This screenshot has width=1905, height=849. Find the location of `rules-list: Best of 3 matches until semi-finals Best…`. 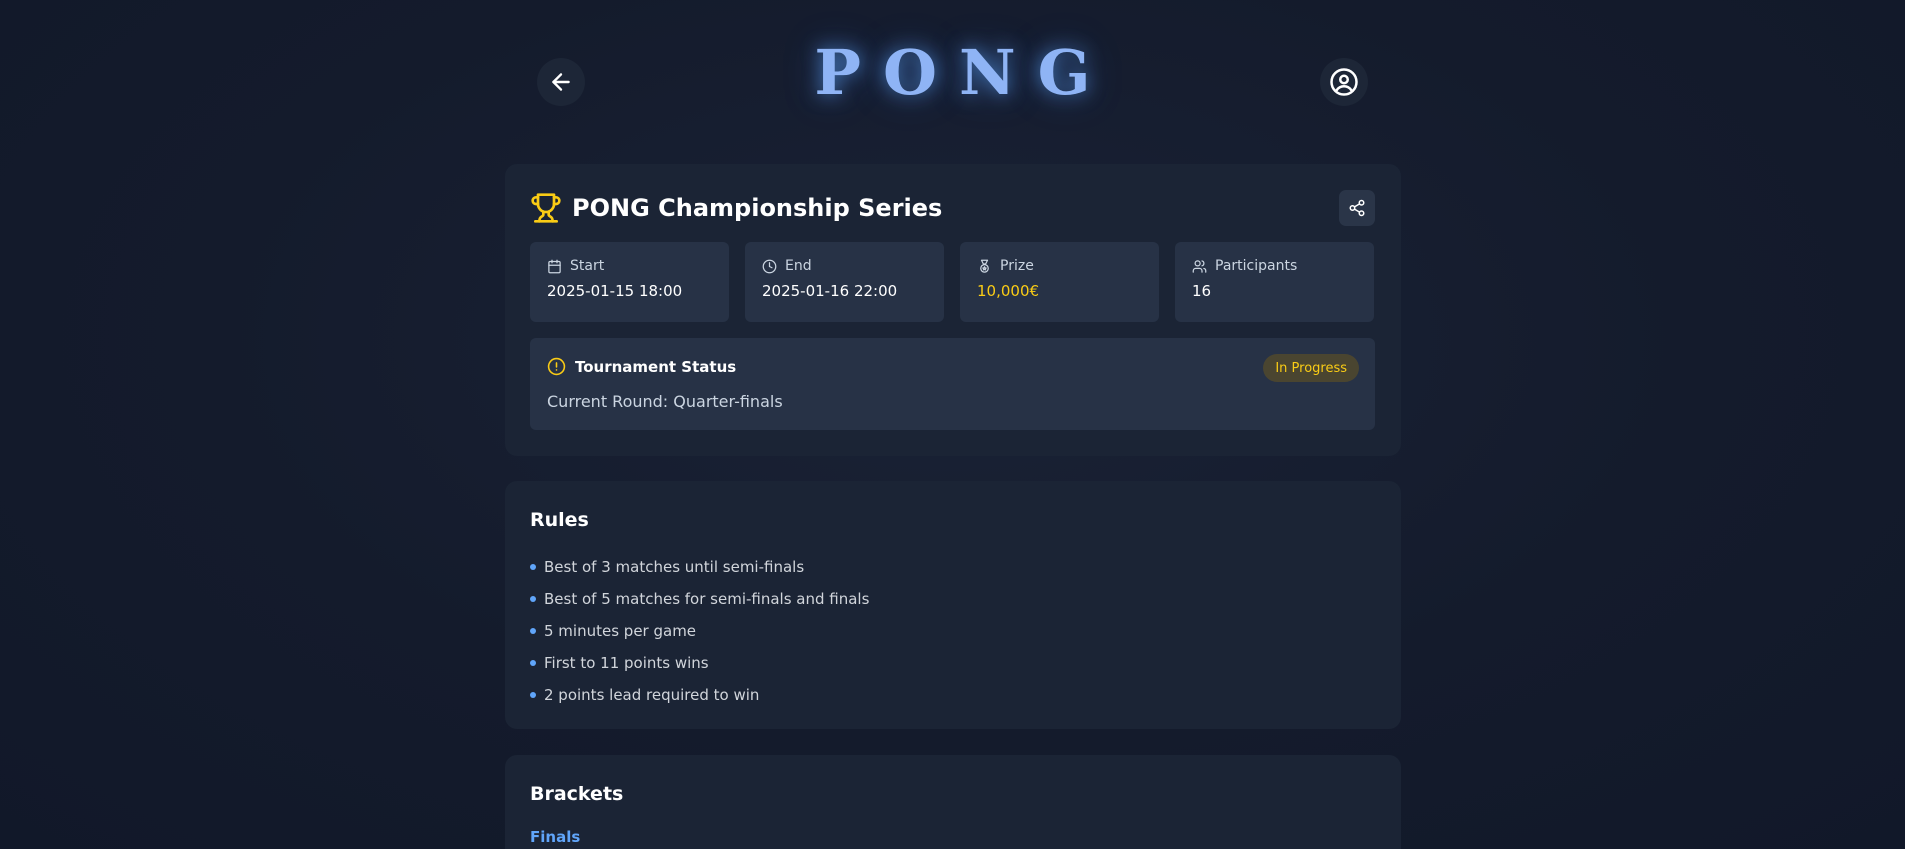

rules-list: Best of 3 matches until semi-finals Best… is located at coordinates (699, 631).